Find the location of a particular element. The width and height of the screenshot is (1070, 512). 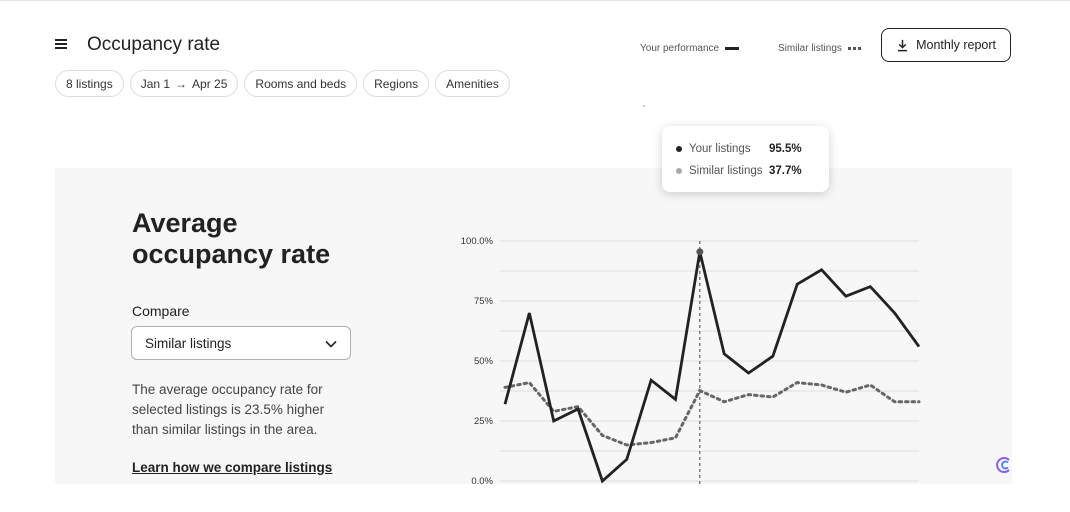

assistant-icon is located at coordinates (1005, 465).